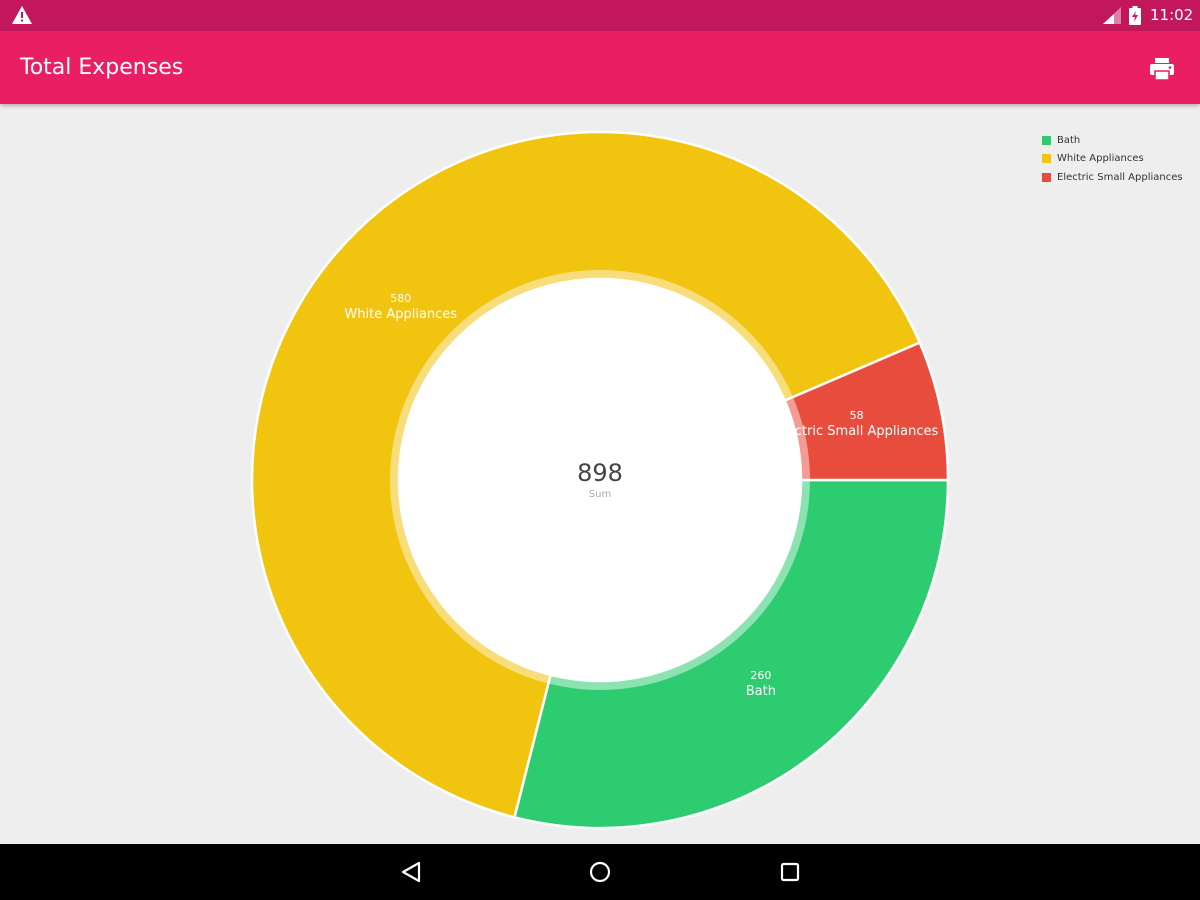 This screenshot has width=1200, height=900. I want to click on battery-icon, so click(1135, 15).